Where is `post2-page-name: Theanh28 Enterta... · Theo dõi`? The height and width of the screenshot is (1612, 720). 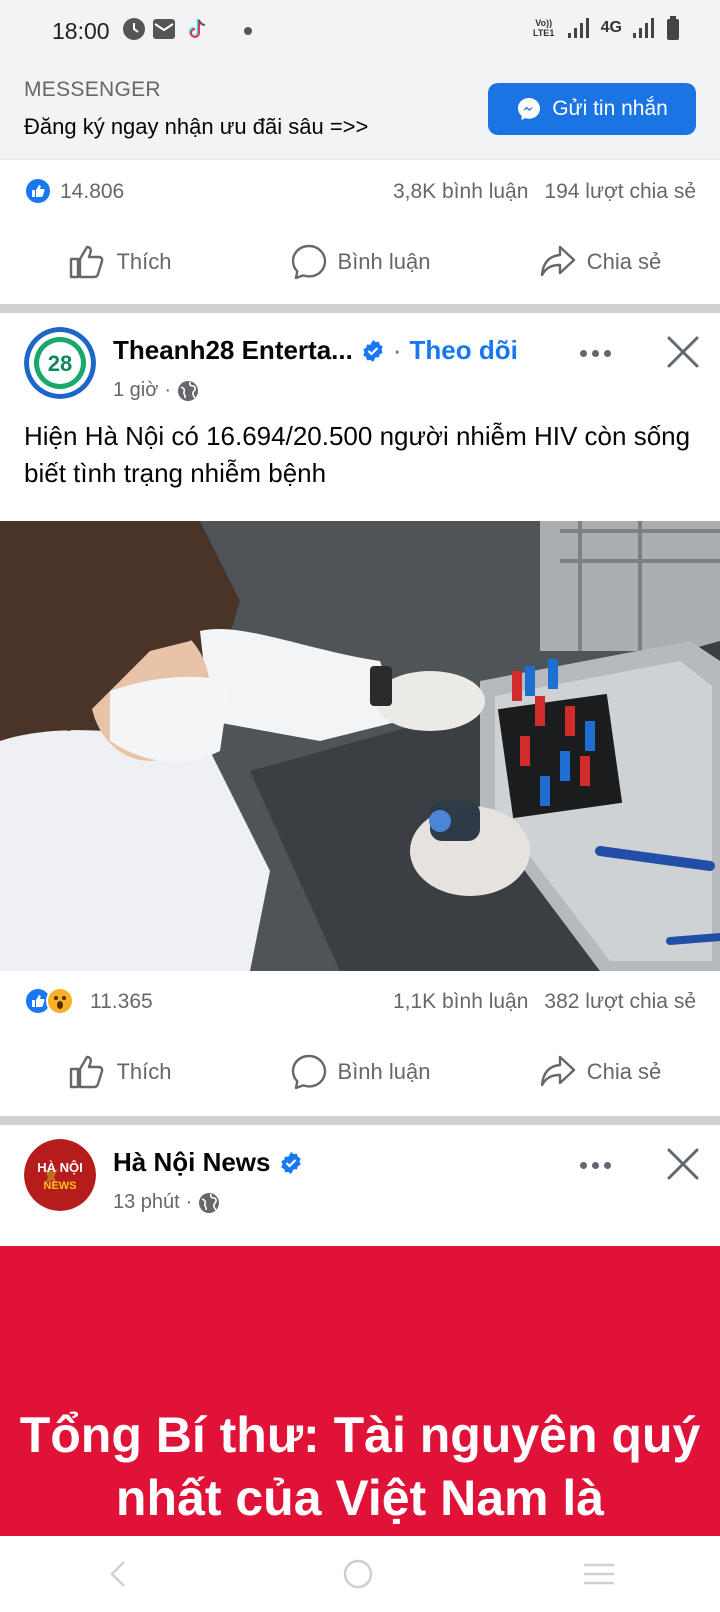
post2-page-name: Theanh28 Enterta... · Theo dõi is located at coordinates (315, 350).